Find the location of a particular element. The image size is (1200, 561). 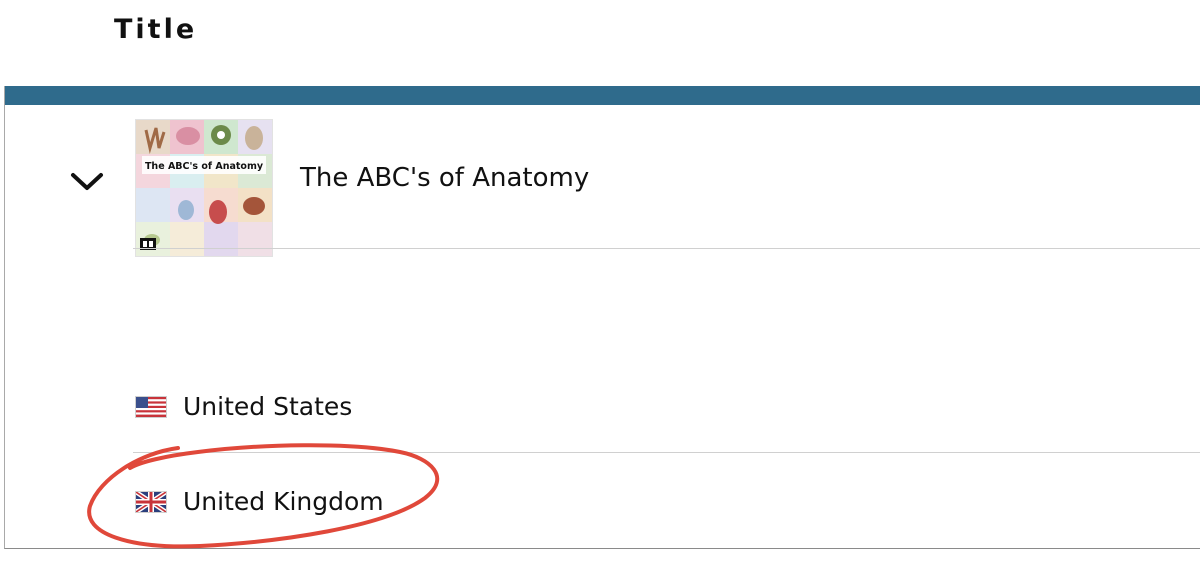

chevron-down-icon is located at coordinates (87, 182).